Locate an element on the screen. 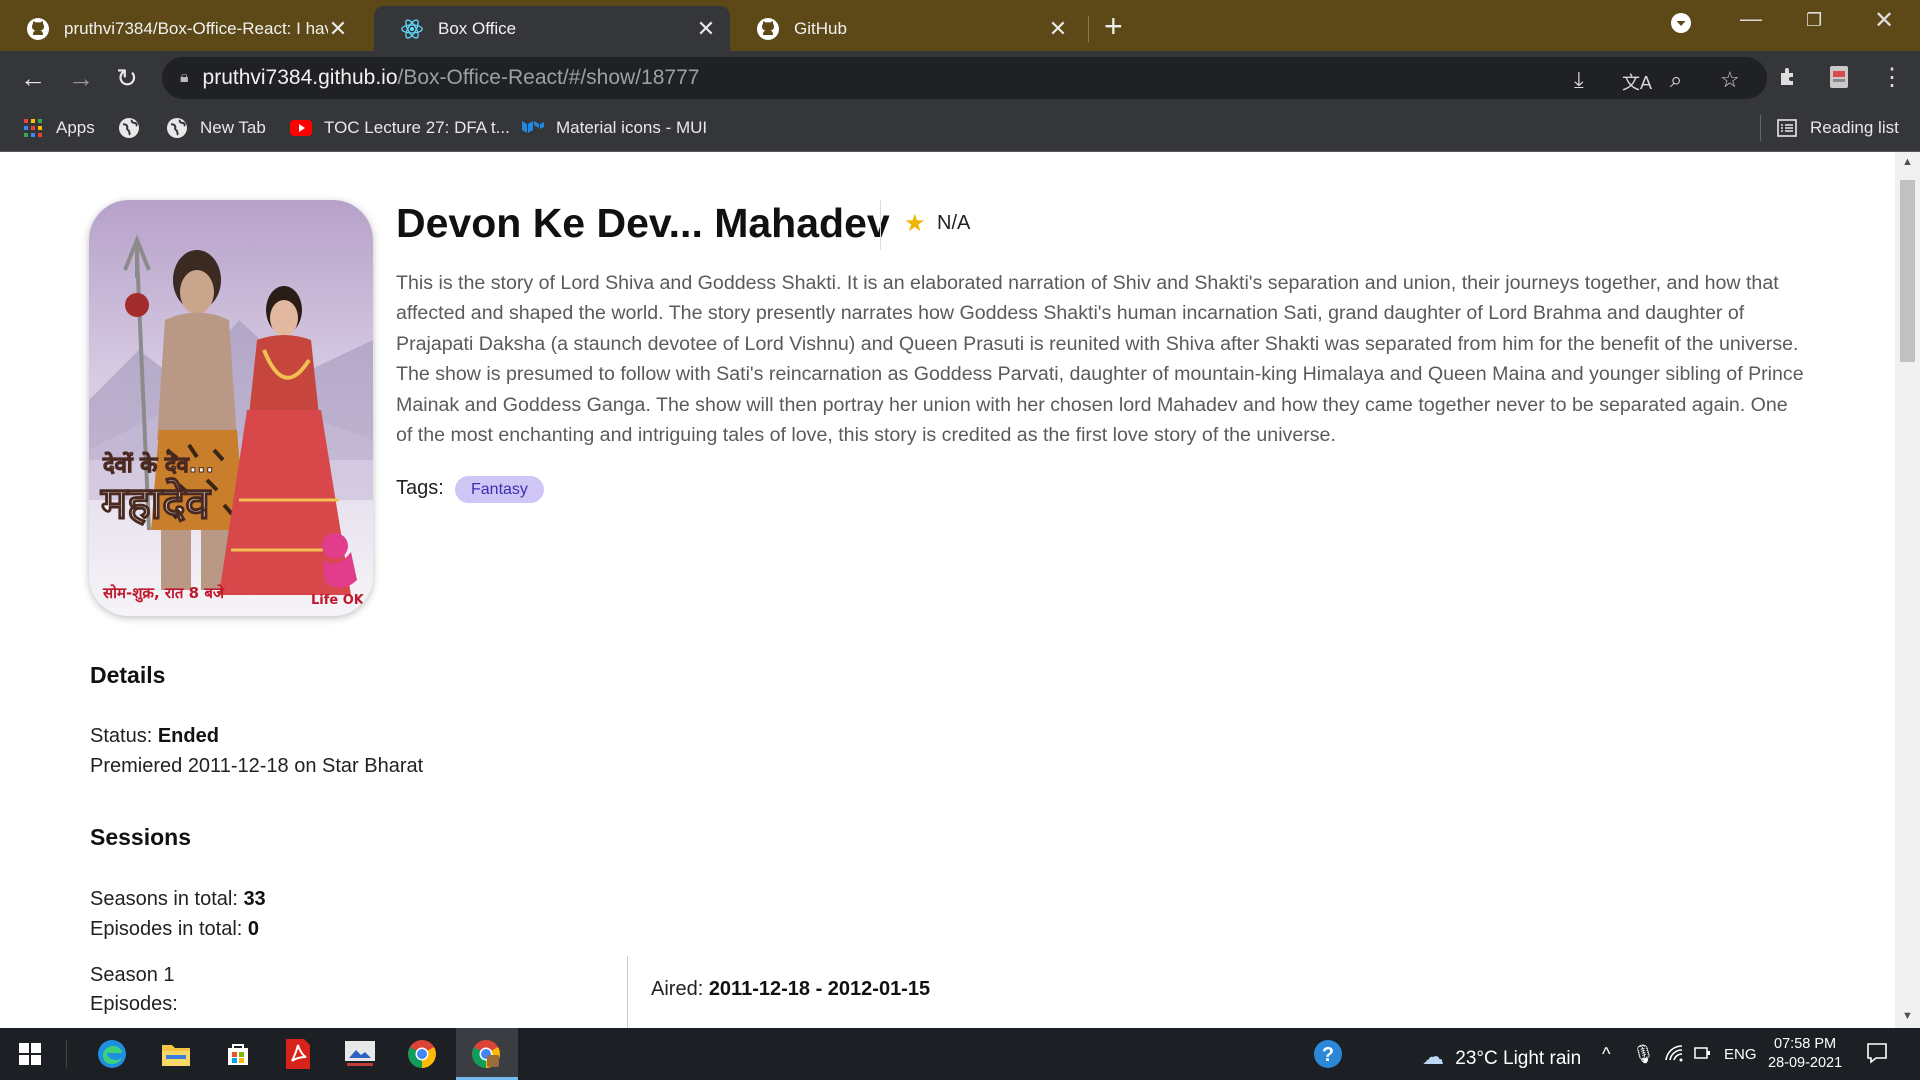 Image resolution: width=1920 pixels, height=1080 pixels. seasons-total-line: Seasons in total: 33 is located at coordinates (178, 899).